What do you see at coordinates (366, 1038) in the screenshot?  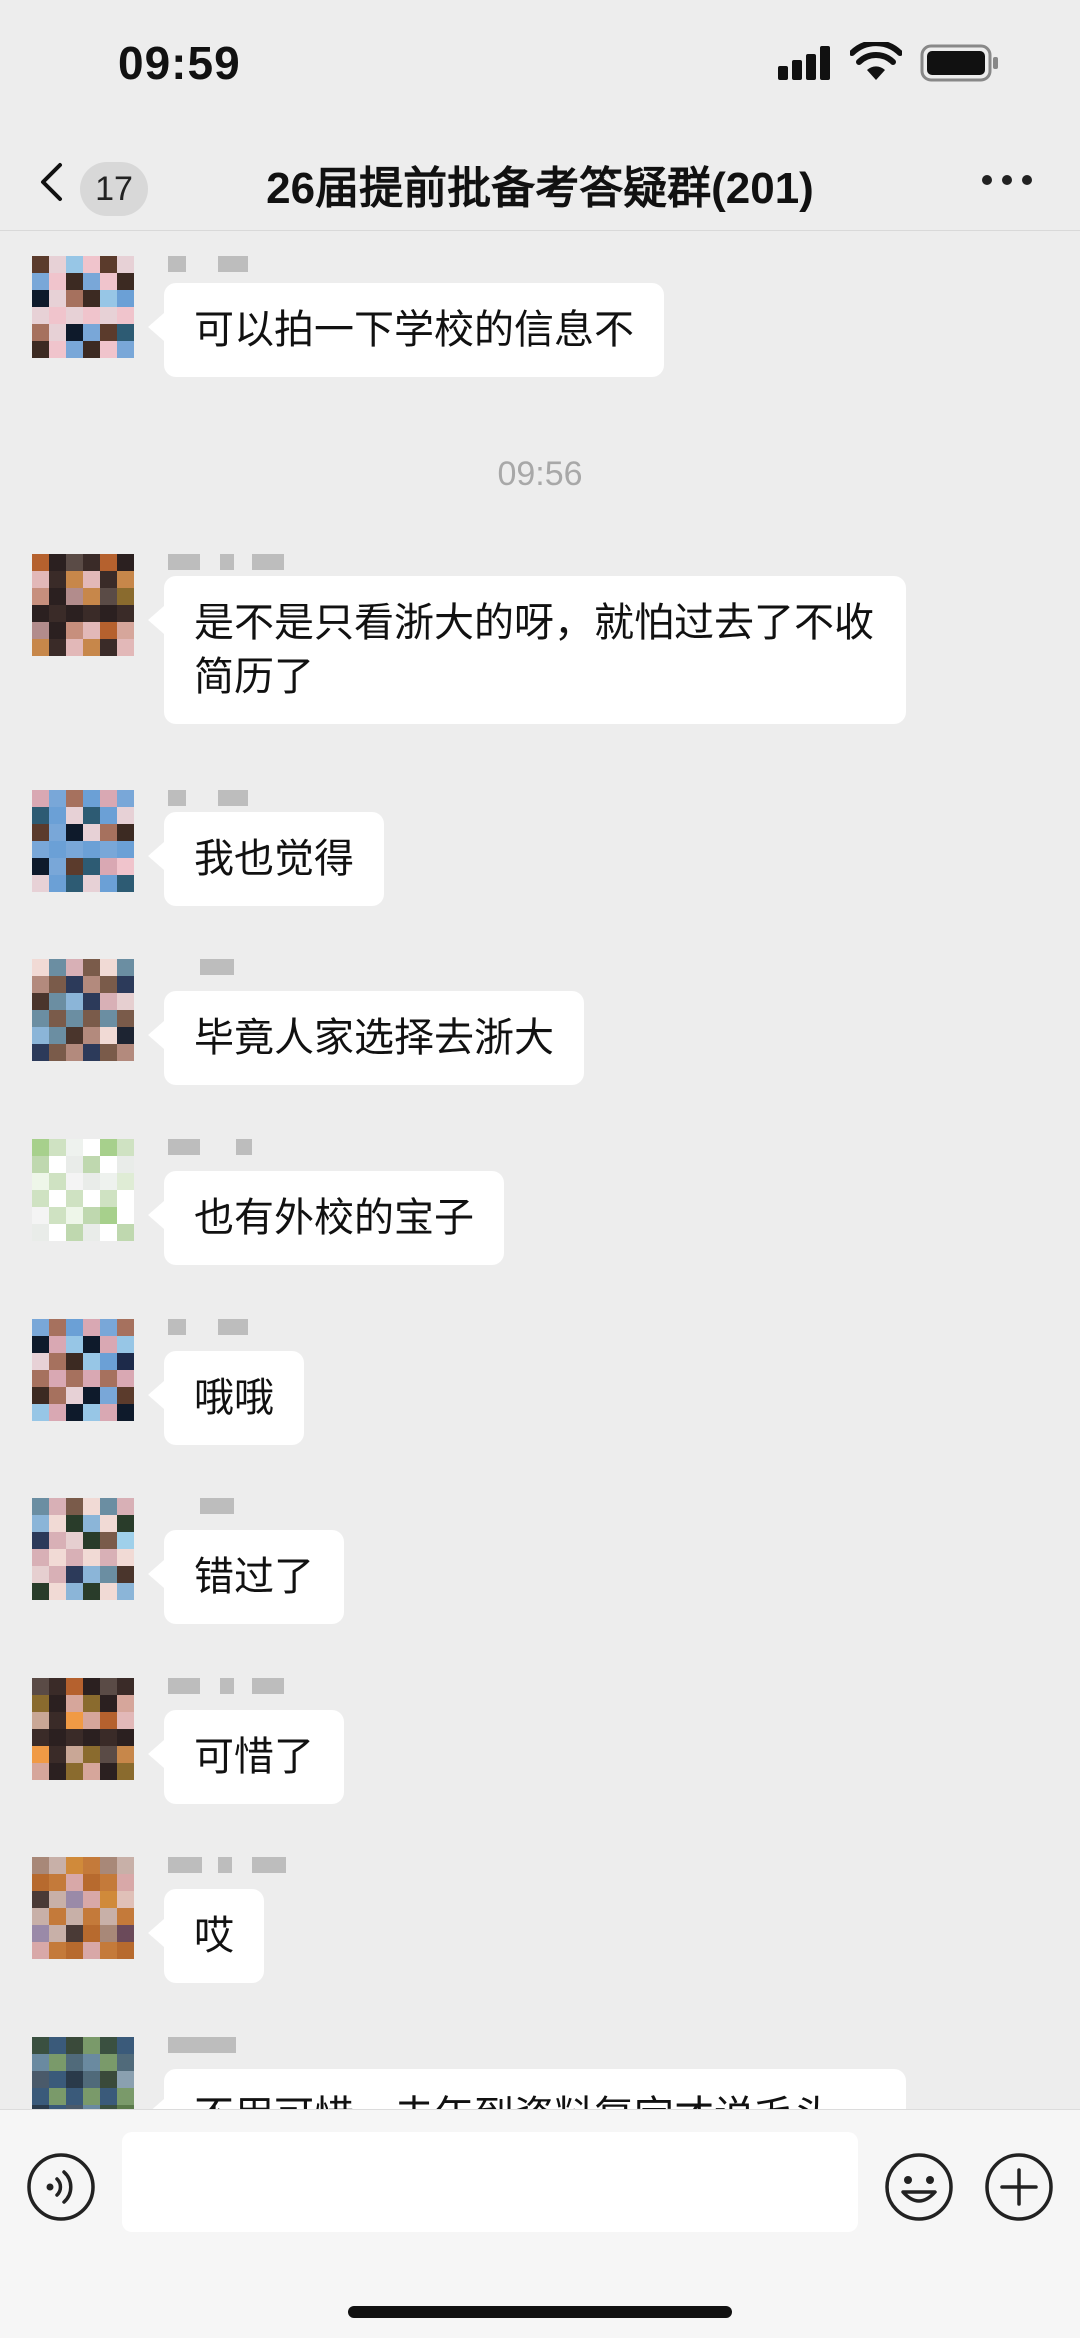 I see `message-bubble: 毕竟人家选择去浙大` at bounding box center [366, 1038].